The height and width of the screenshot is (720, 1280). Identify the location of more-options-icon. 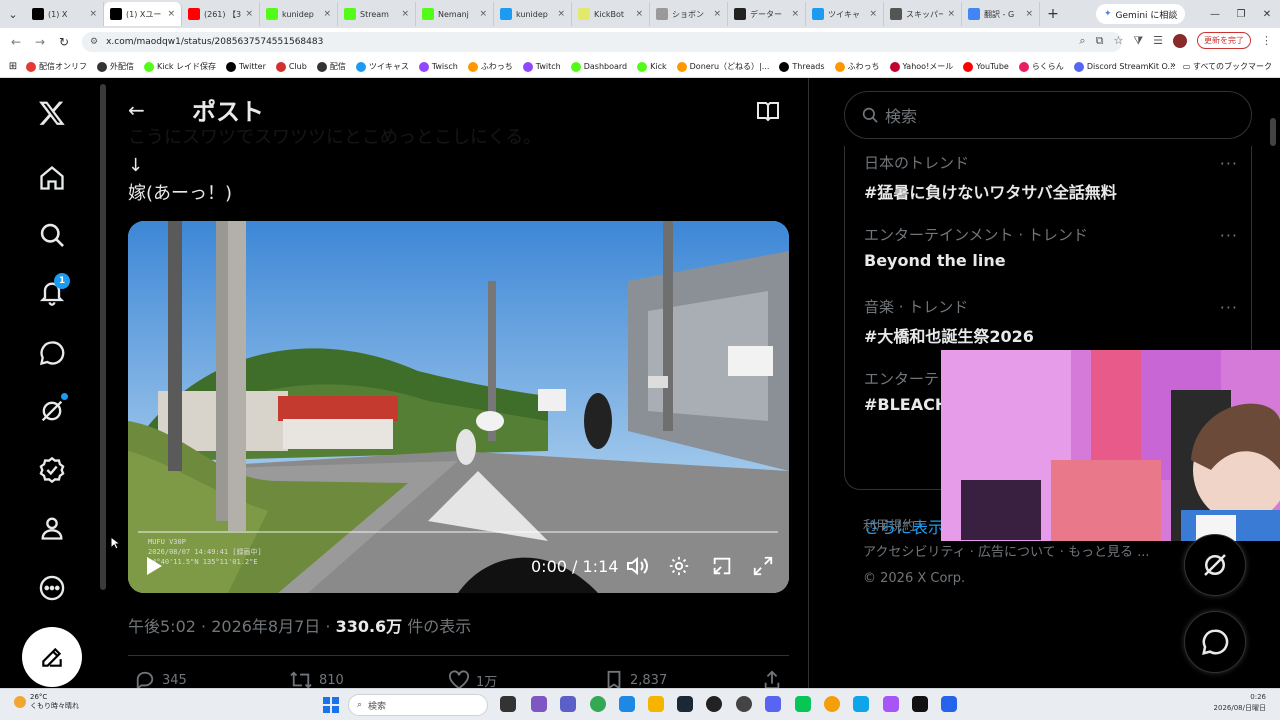
(52, 588).